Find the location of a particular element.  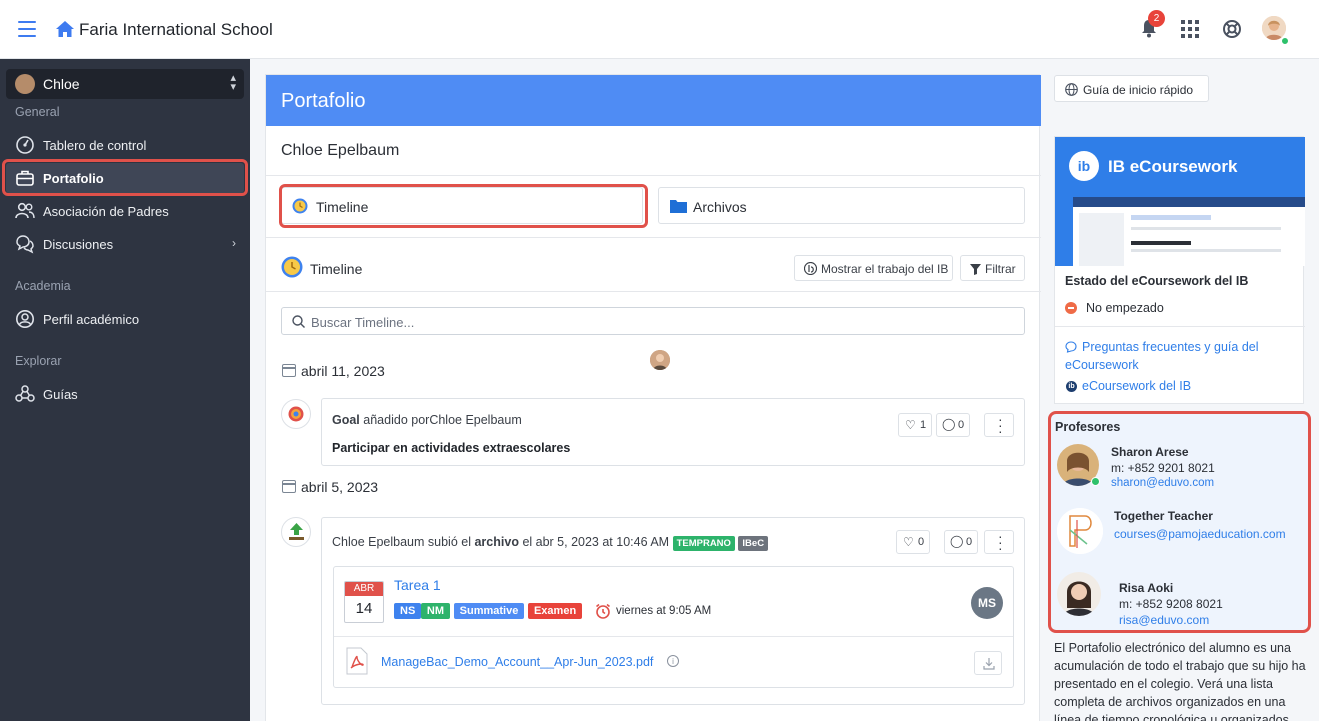

teacher-initials-avatar: MS is located at coordinates (987, 603).